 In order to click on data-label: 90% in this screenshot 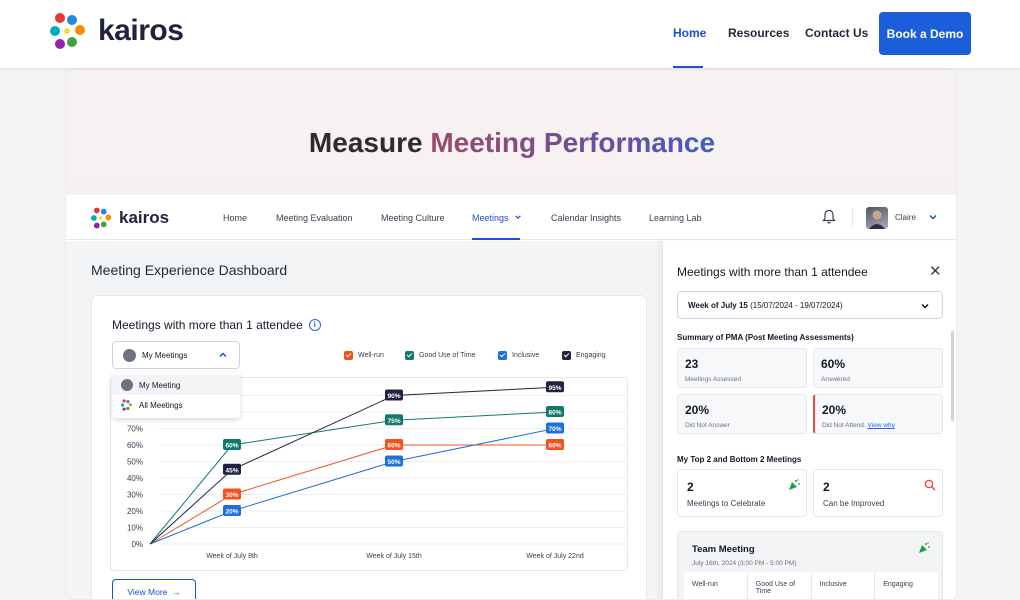, I will do `click(393, 396)`.